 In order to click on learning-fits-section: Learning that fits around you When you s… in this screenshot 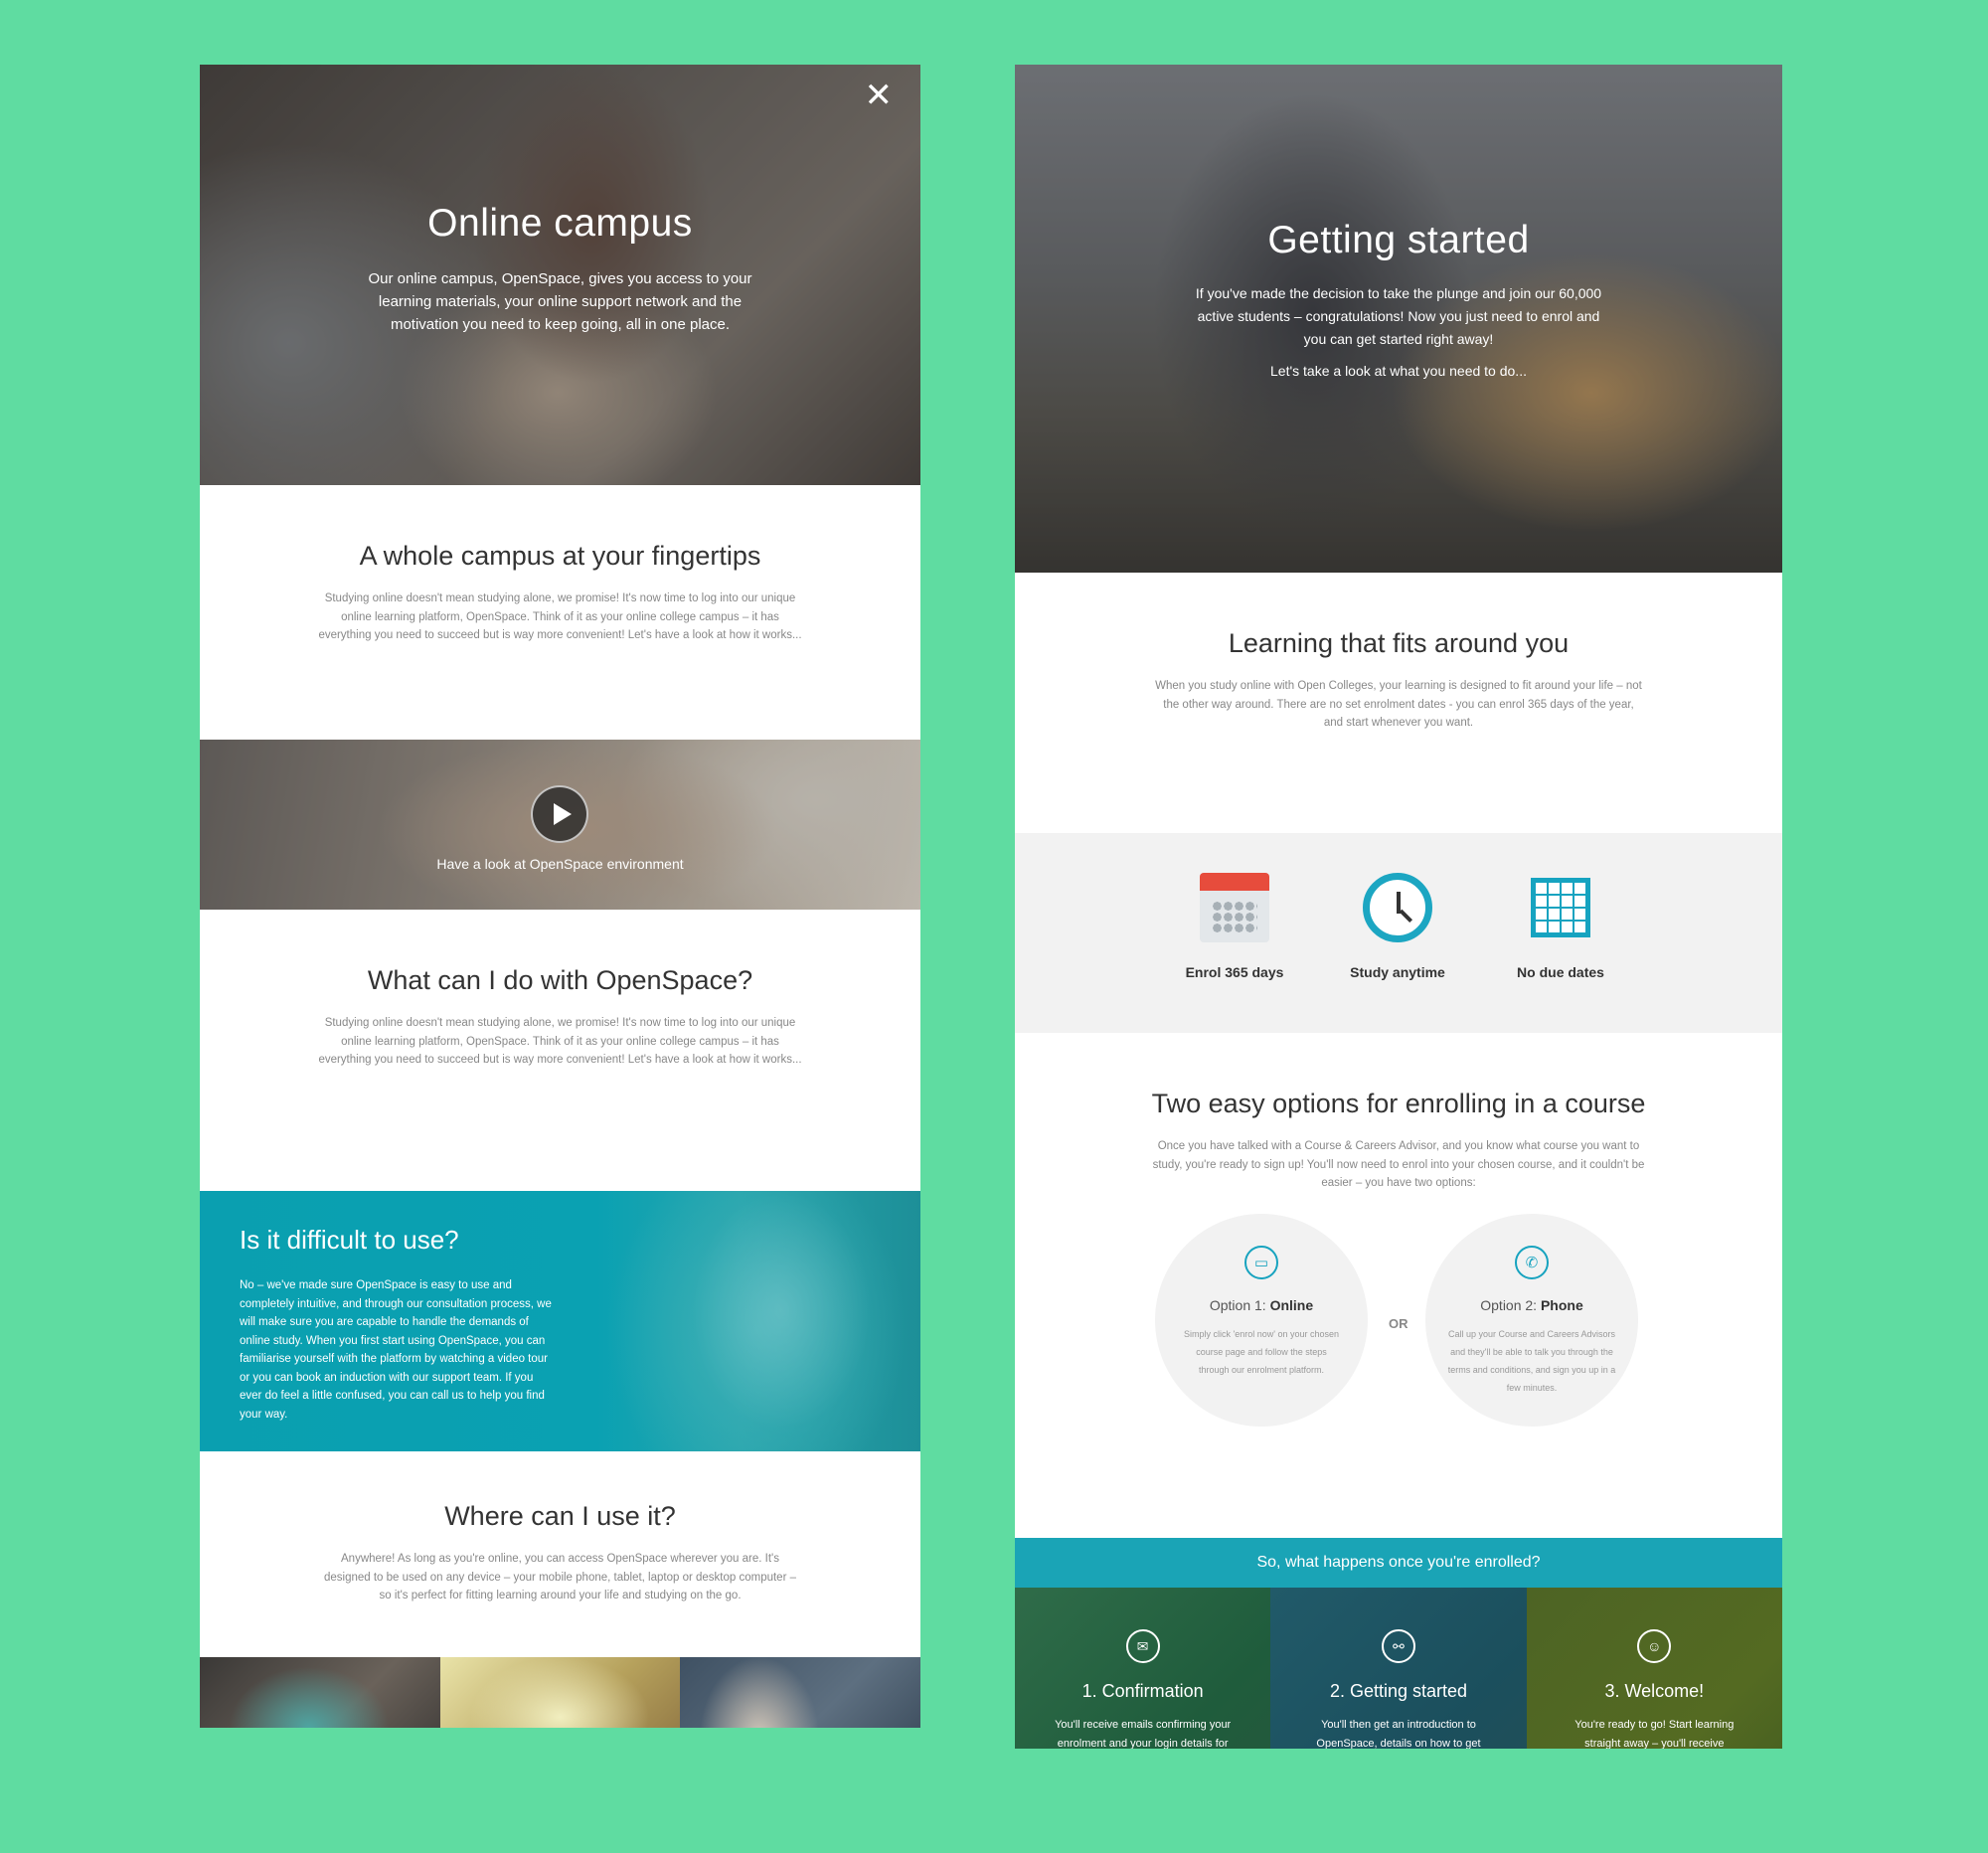, I will do `click(1398, 703)`.